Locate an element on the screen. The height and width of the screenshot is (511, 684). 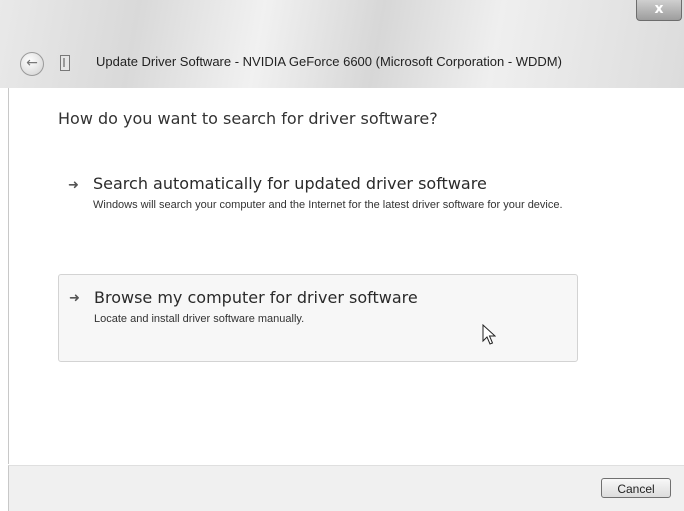
back-arrow-icon: ← is located at coordinates (32, 63).